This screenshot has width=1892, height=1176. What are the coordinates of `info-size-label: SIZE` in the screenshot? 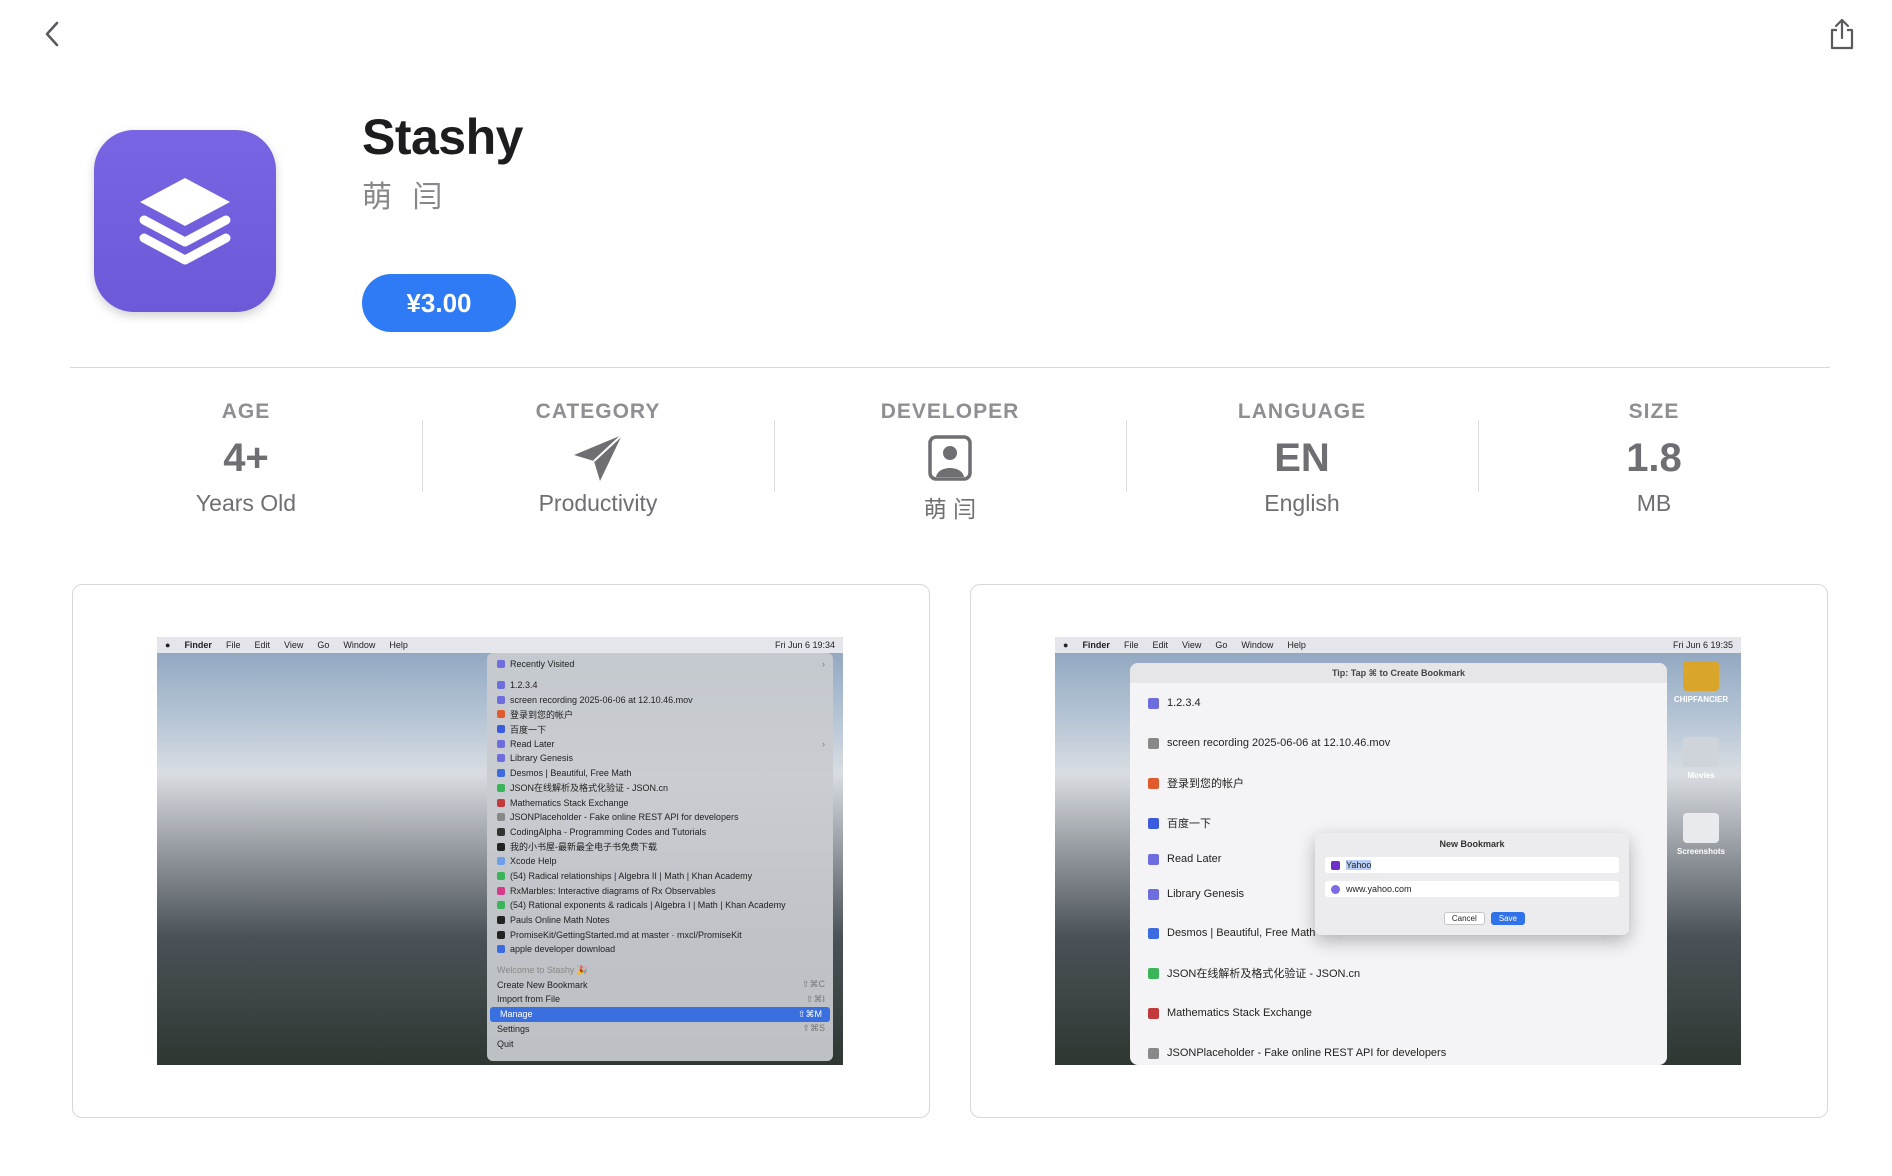 It's located at (1654, 411).